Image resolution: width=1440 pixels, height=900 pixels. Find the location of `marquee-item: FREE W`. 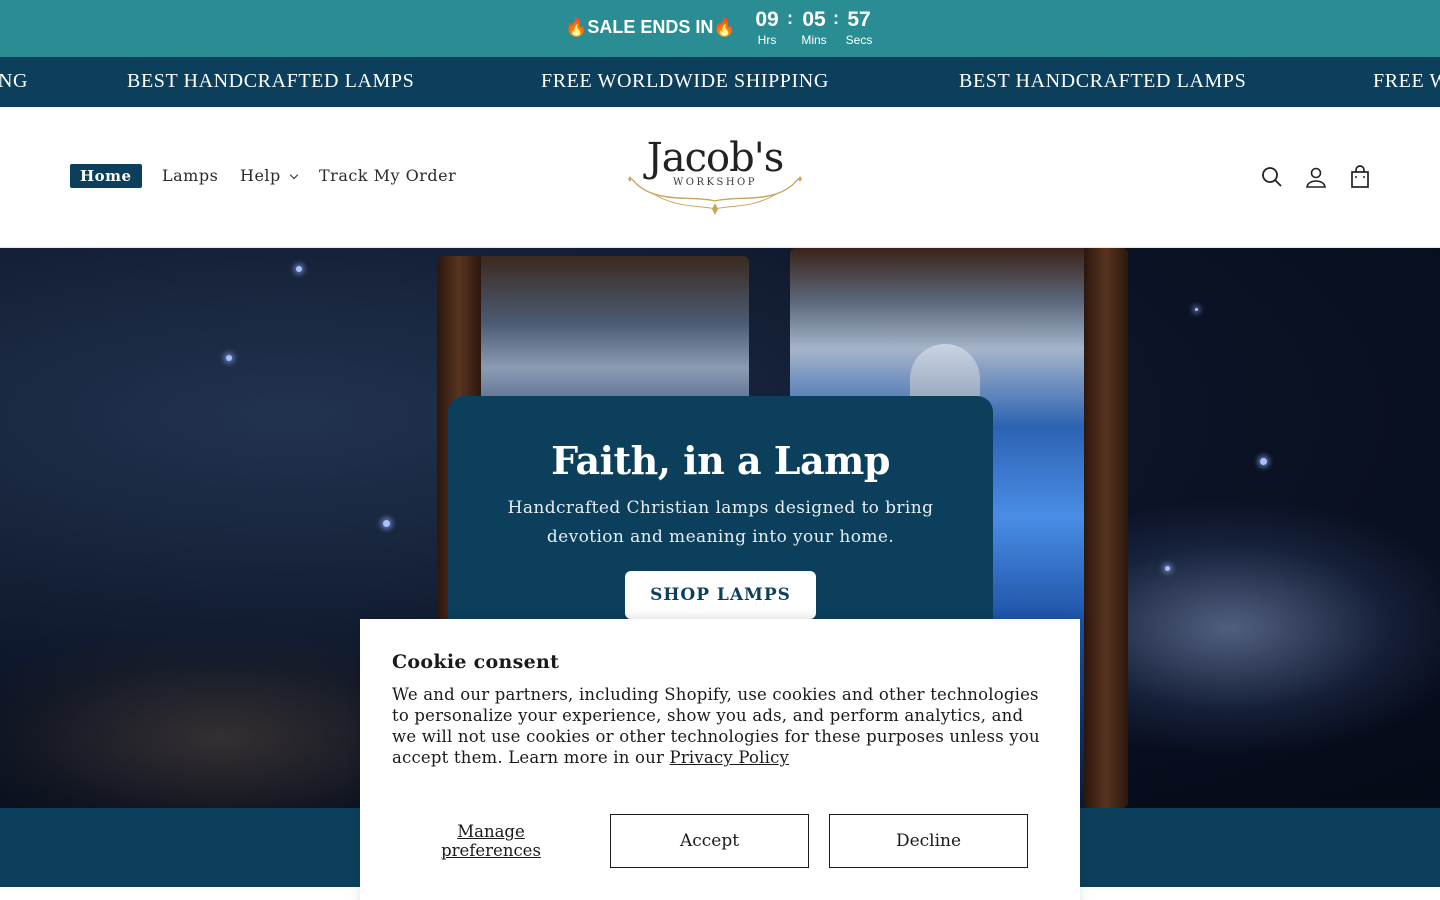

marquee-item: FREE W is located at coordinates (1406, 81).